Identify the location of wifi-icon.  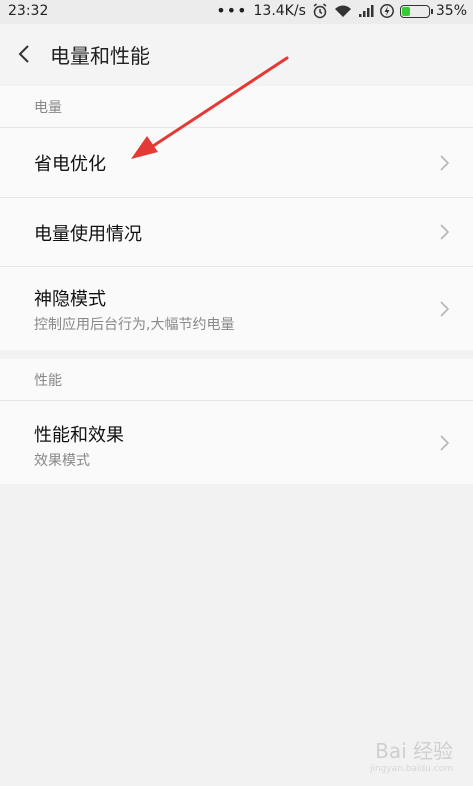
(342, 11).